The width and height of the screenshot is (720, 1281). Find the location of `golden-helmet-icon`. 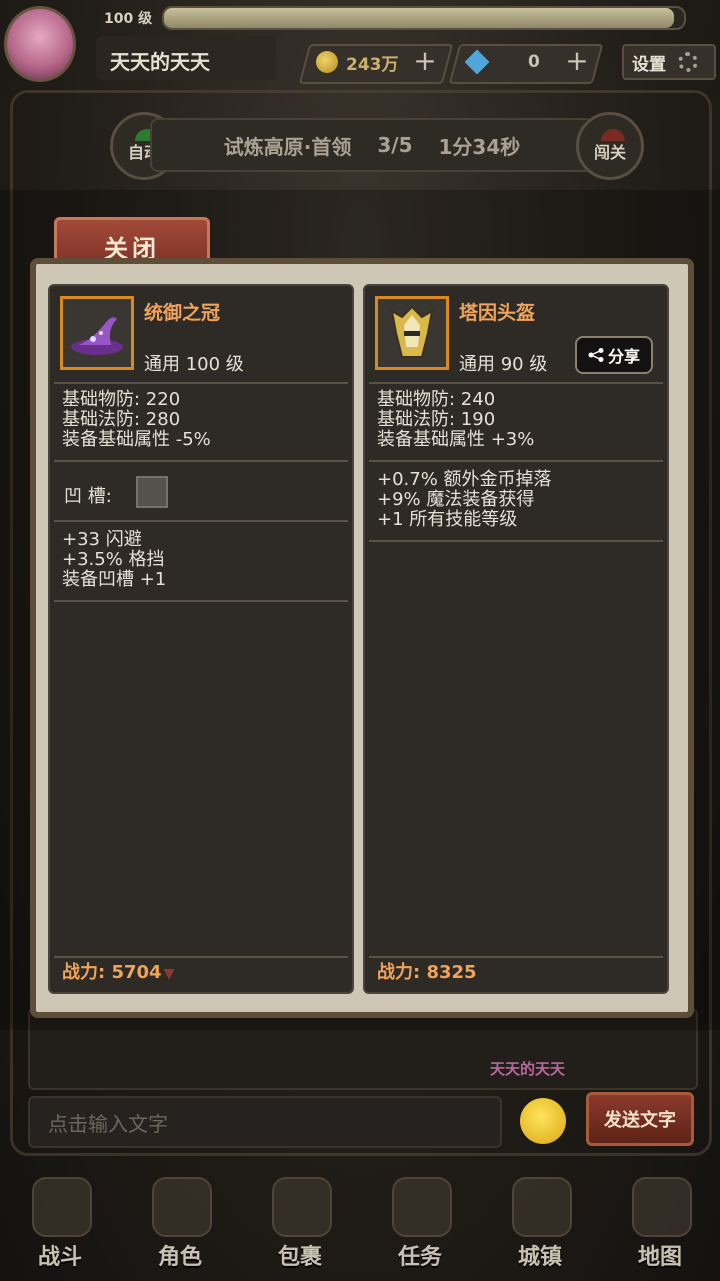

golden-helmet-icon is located at coordinates (412, 333).